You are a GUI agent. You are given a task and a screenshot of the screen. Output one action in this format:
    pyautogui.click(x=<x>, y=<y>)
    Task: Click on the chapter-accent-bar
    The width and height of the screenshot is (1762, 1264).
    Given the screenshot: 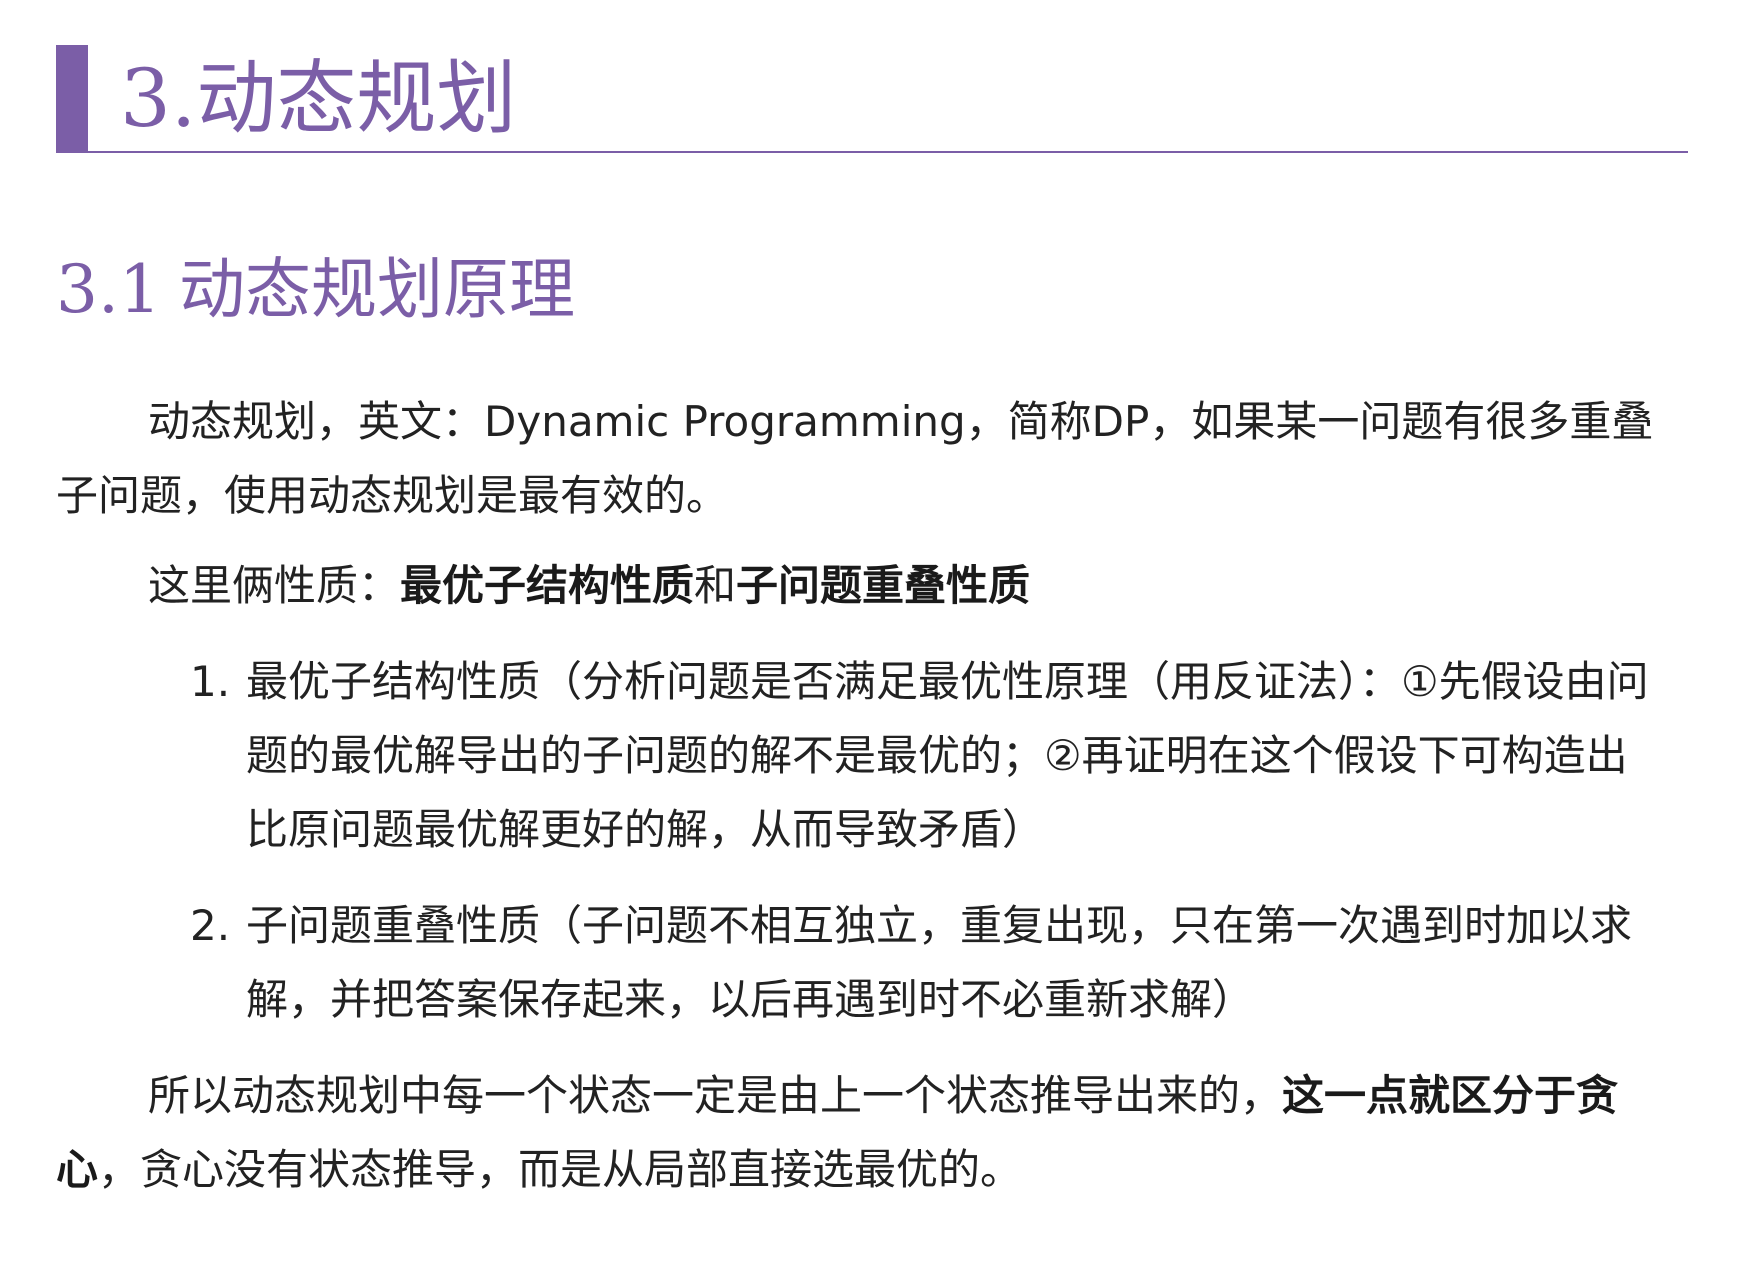 What is the action you would take?
    pyautogui.click(x=72, y=99)
    